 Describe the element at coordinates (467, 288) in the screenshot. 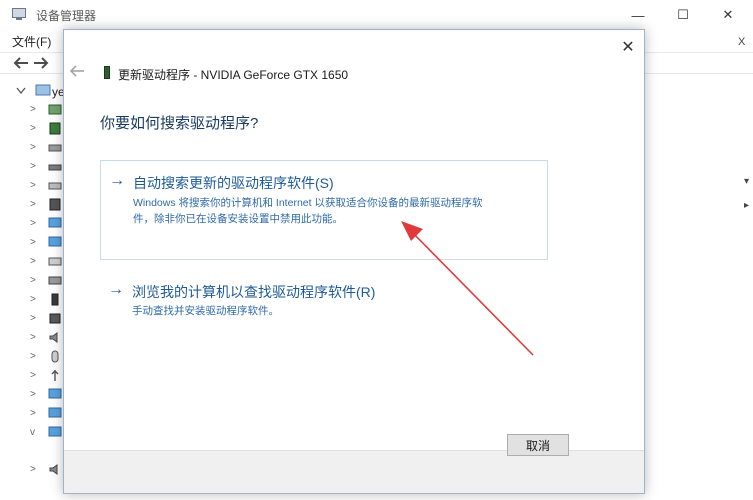

I see `annotation-arrow-icon` at that location.